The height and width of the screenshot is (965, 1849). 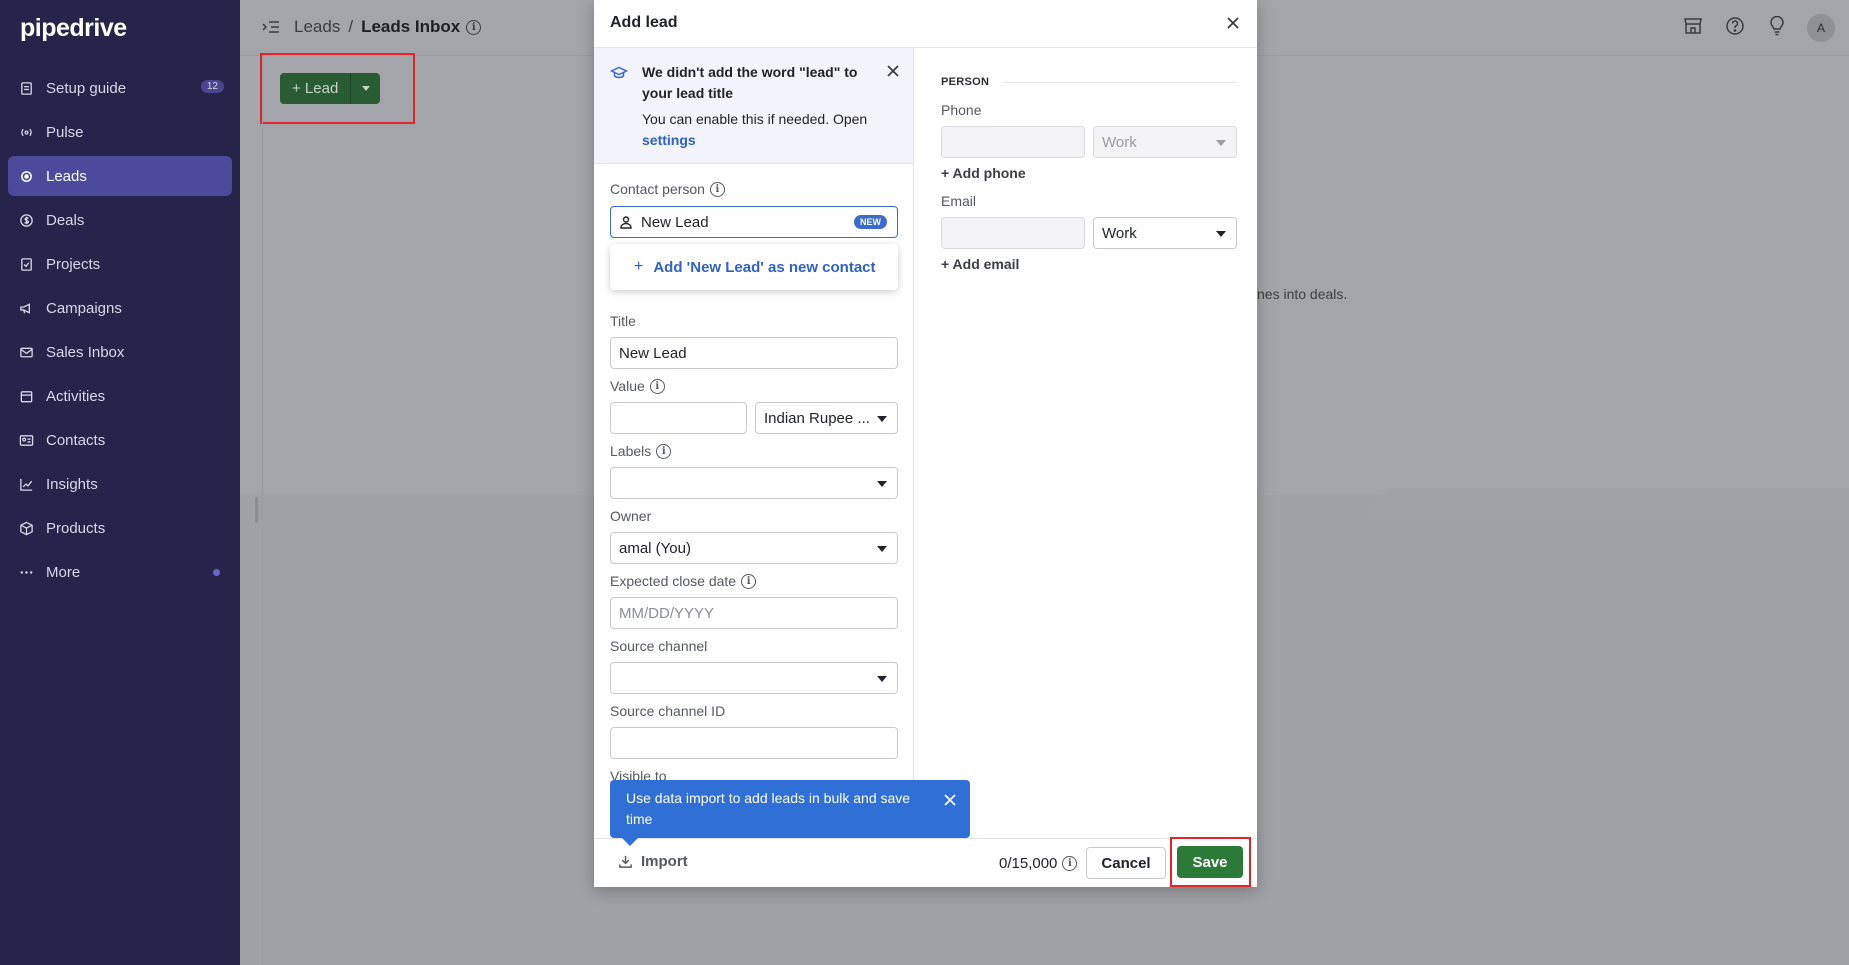 I want to click on sidebar-item-label: Setup guide, so click(x=86, y=88).